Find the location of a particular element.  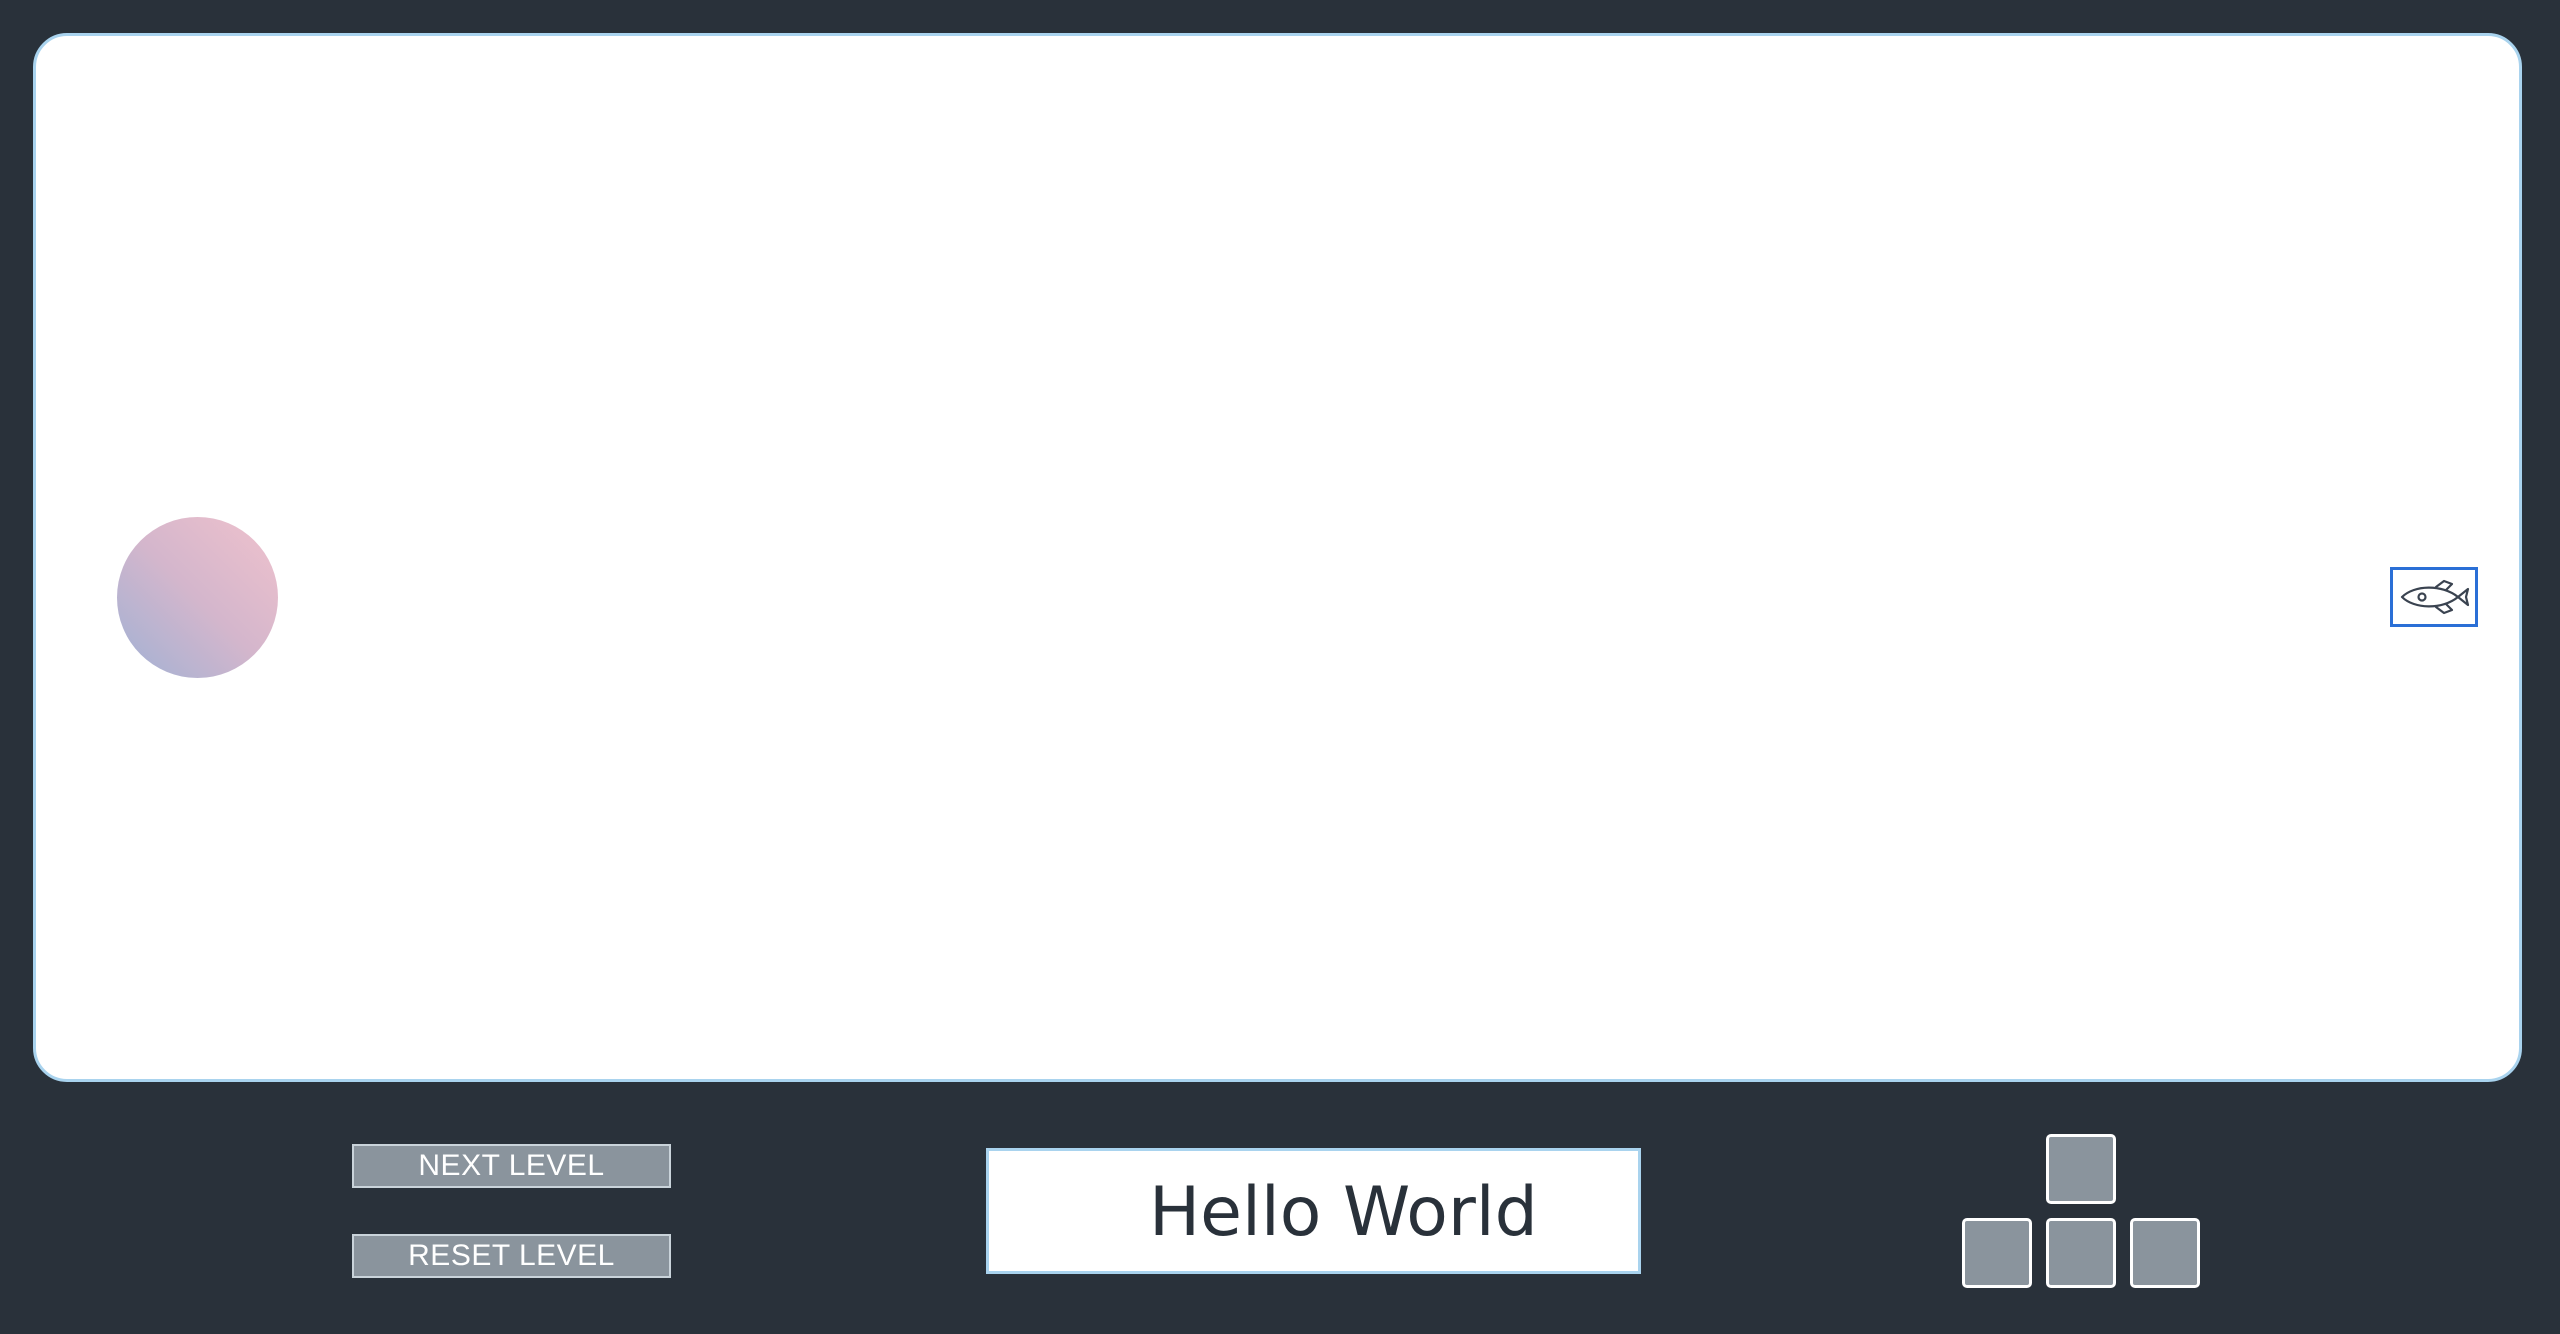

arrow-key-right is located at coordinates (2165, 1253).